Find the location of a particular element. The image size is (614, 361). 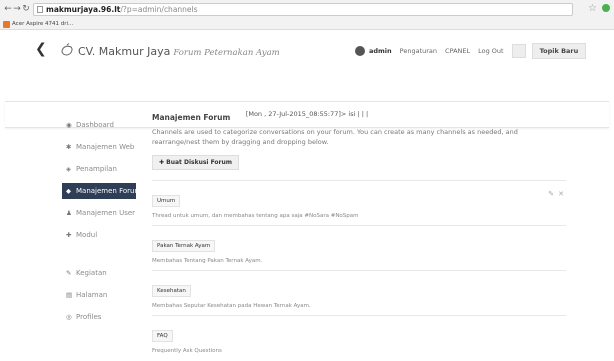

forum-name: Kesehatan is located at coordinates (171, 291).